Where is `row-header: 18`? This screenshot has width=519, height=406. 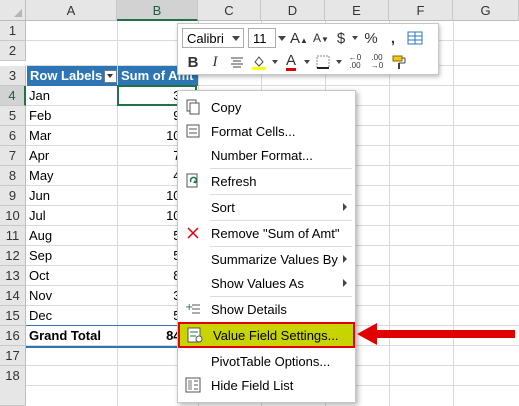
row-header: 18 is located at coordinates (13, 386).